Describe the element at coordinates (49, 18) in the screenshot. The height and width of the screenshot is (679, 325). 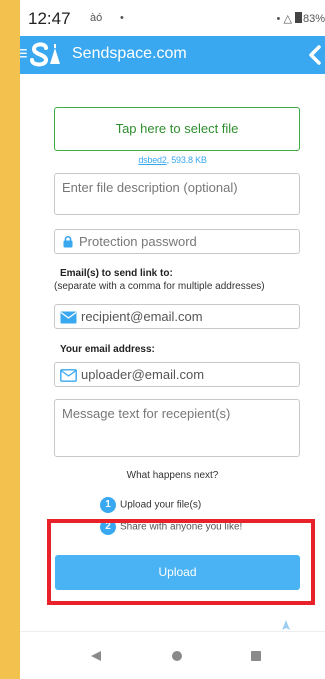
I see `status-time: 12:47` at that location.